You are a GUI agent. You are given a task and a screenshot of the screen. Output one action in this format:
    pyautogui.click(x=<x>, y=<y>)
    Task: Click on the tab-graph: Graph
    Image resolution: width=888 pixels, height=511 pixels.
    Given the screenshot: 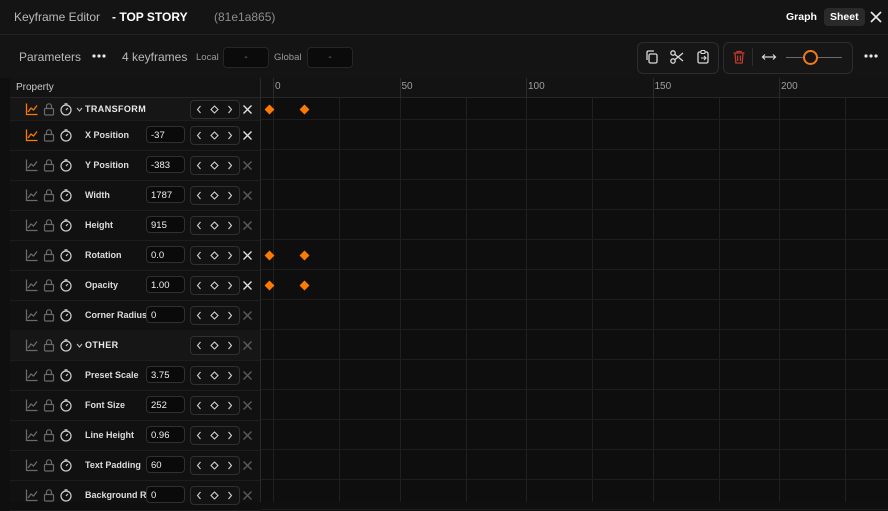 What is the action you would take?
    pyautogui.click(x=801, y=17)
    